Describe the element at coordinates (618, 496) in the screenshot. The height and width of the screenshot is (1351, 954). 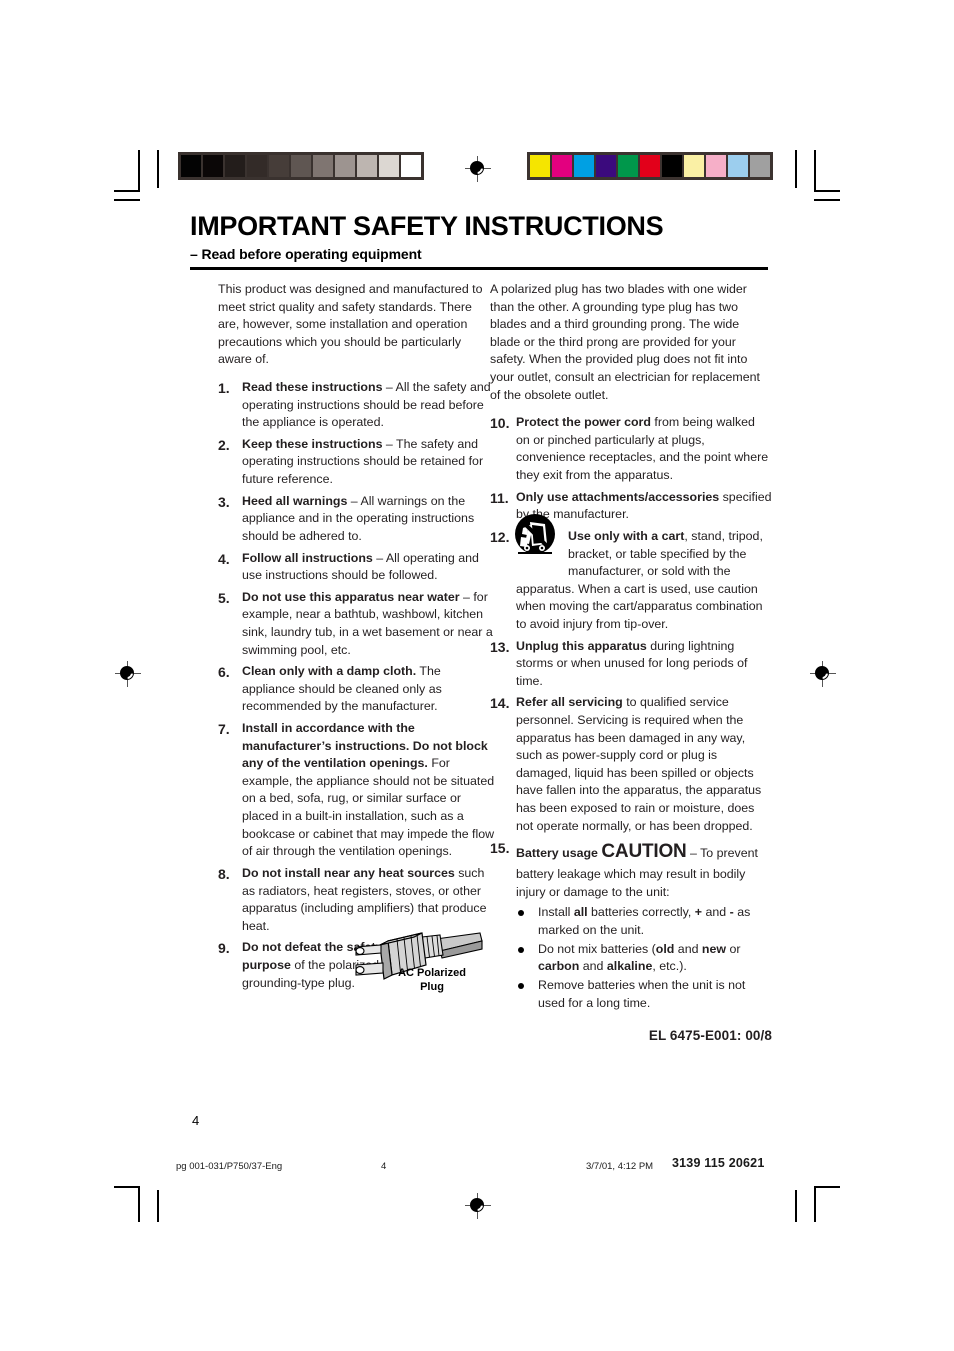
I see `item-lead: Only use attachments/accessories` at that location.